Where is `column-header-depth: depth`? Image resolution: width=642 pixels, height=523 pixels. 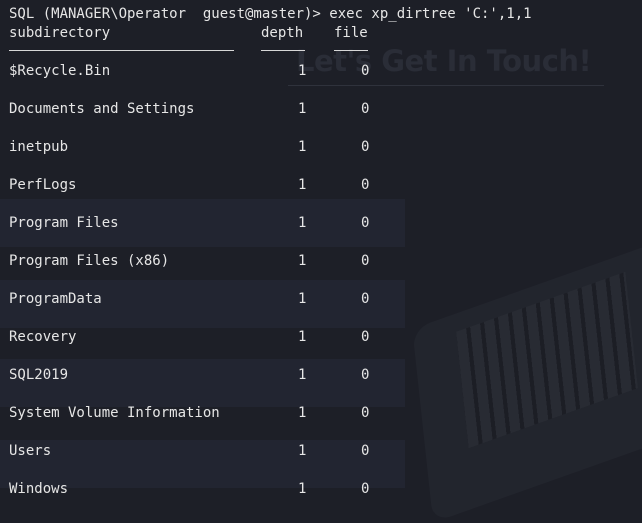
column-header-depth: depth is located at coordinates (282, 33).